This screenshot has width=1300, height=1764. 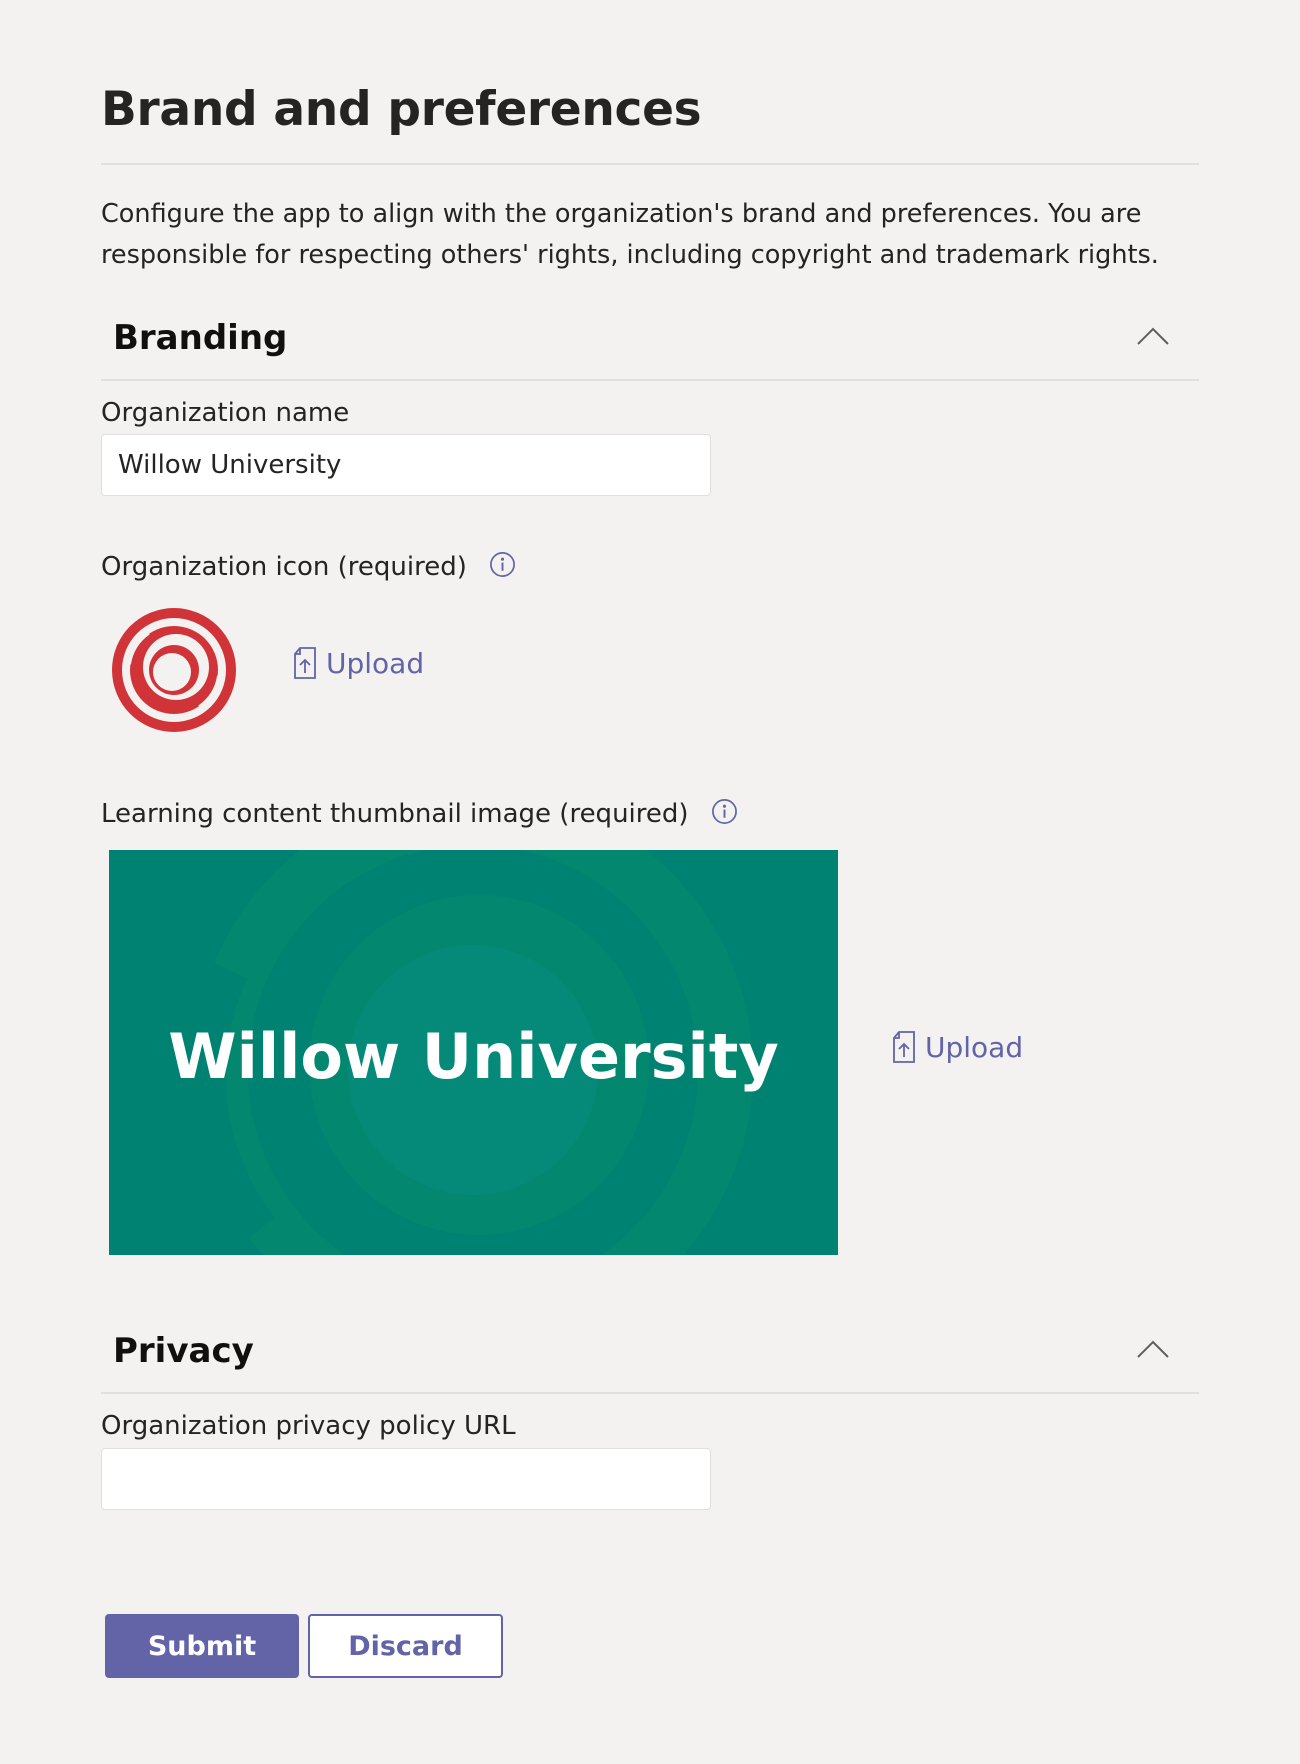 What do you see at coordinates (405, 1646) in the screenshot?
I see `discard-button: Discard` at bounding box center [405, 1646].